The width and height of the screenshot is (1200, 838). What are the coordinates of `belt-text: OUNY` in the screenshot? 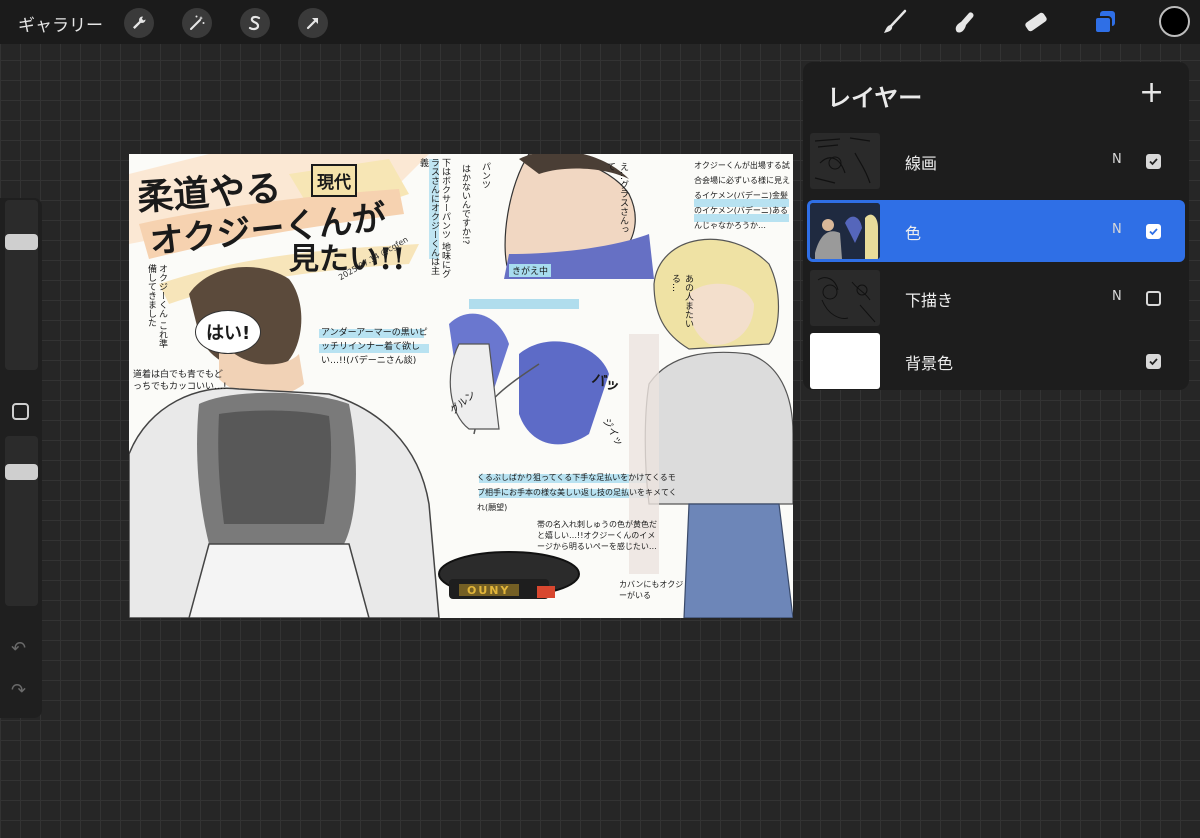 It's located at (489, 590).